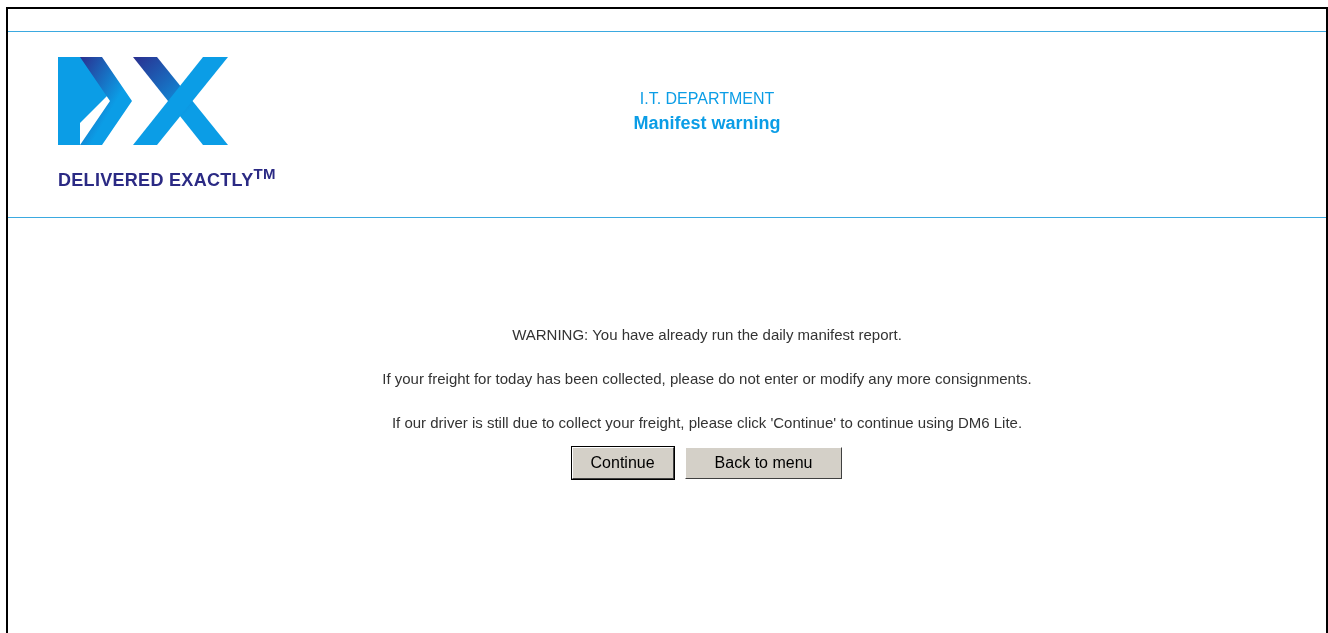 This screenshot has height=633, width=1328. I want to click on dx-logo-icon, so click(143, 101).